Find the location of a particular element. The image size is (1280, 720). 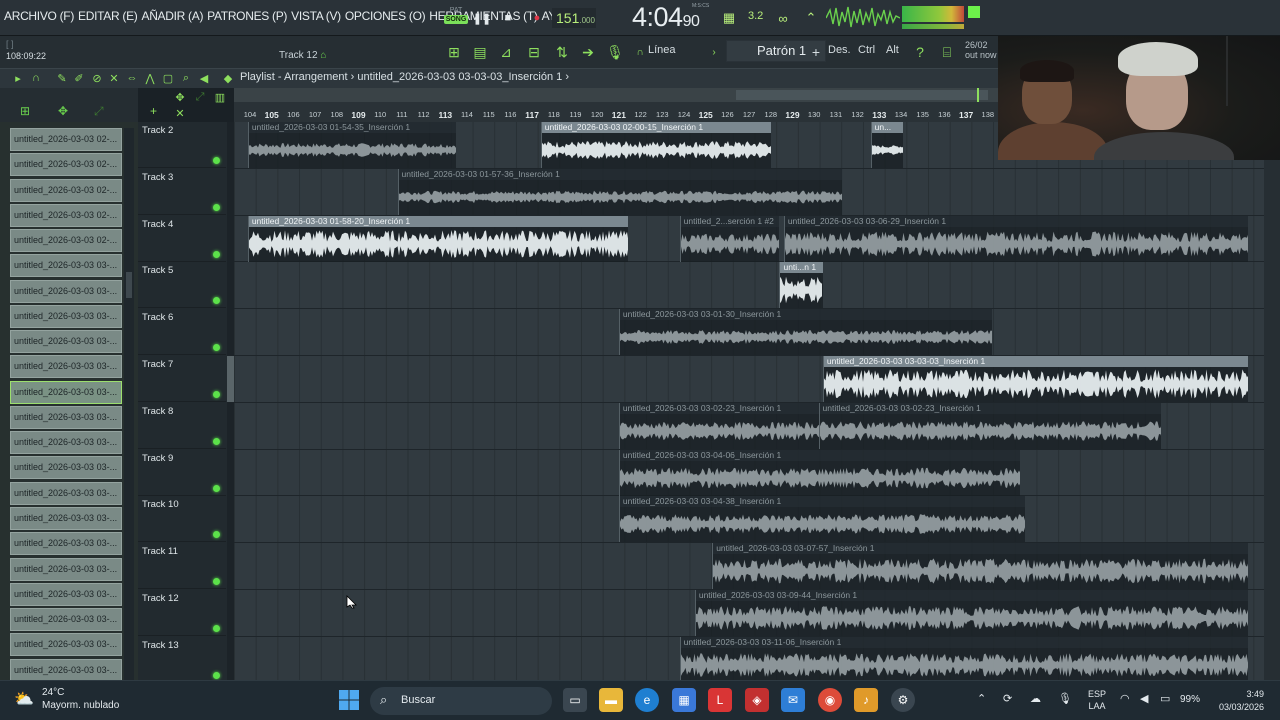

arrow-right-icon: ➔ is located at coordinates (588, 52).